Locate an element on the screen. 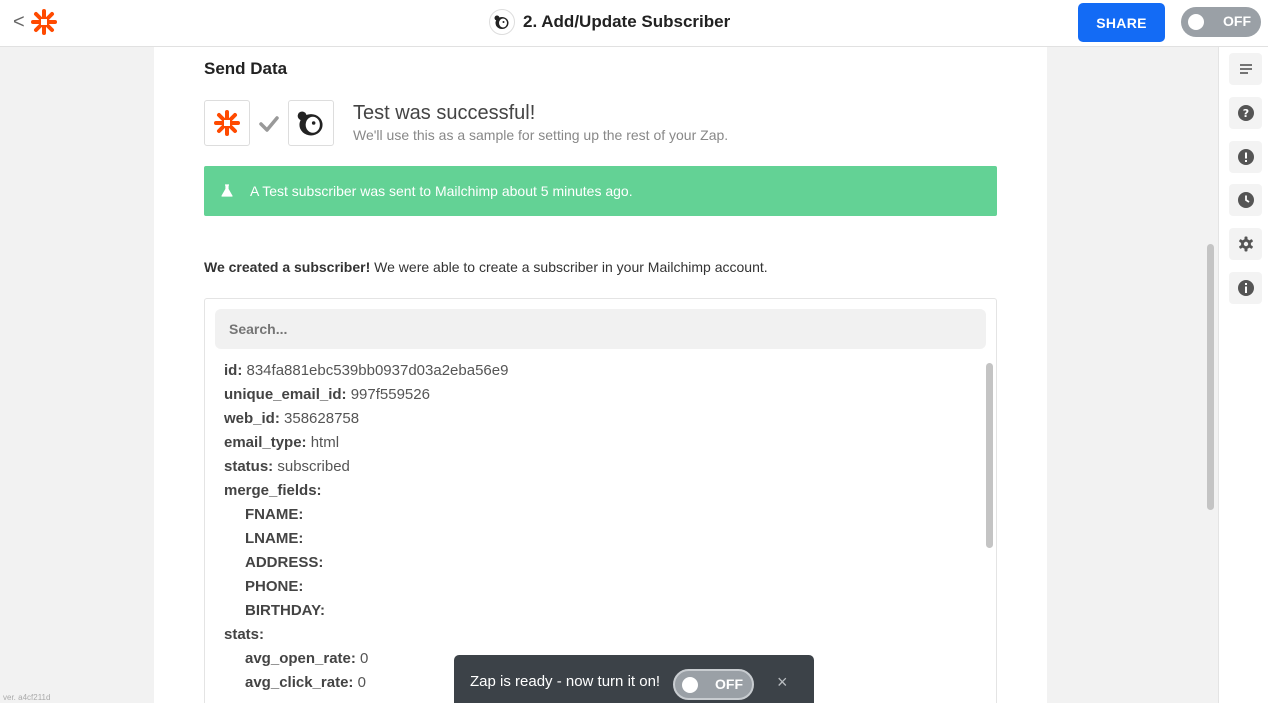 This screenshot has width=1268, height=703. info-icon is located at coordinates (1245, 288).